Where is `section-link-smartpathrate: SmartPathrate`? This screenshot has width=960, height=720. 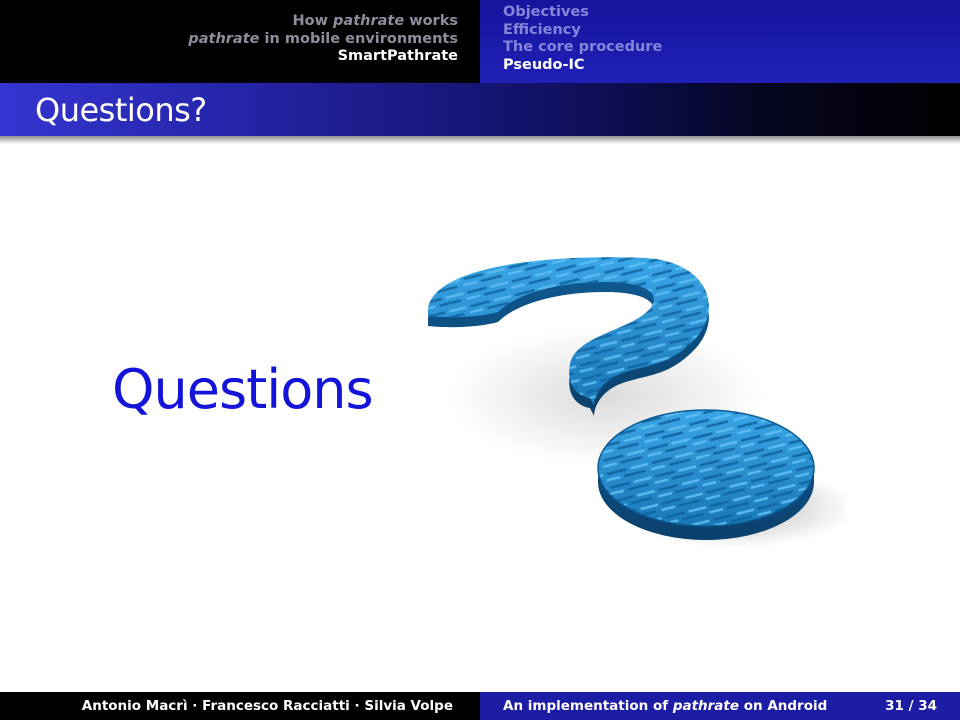
section-link-smartpathrate: SmartPathrate is located at coordinates (323, 57).